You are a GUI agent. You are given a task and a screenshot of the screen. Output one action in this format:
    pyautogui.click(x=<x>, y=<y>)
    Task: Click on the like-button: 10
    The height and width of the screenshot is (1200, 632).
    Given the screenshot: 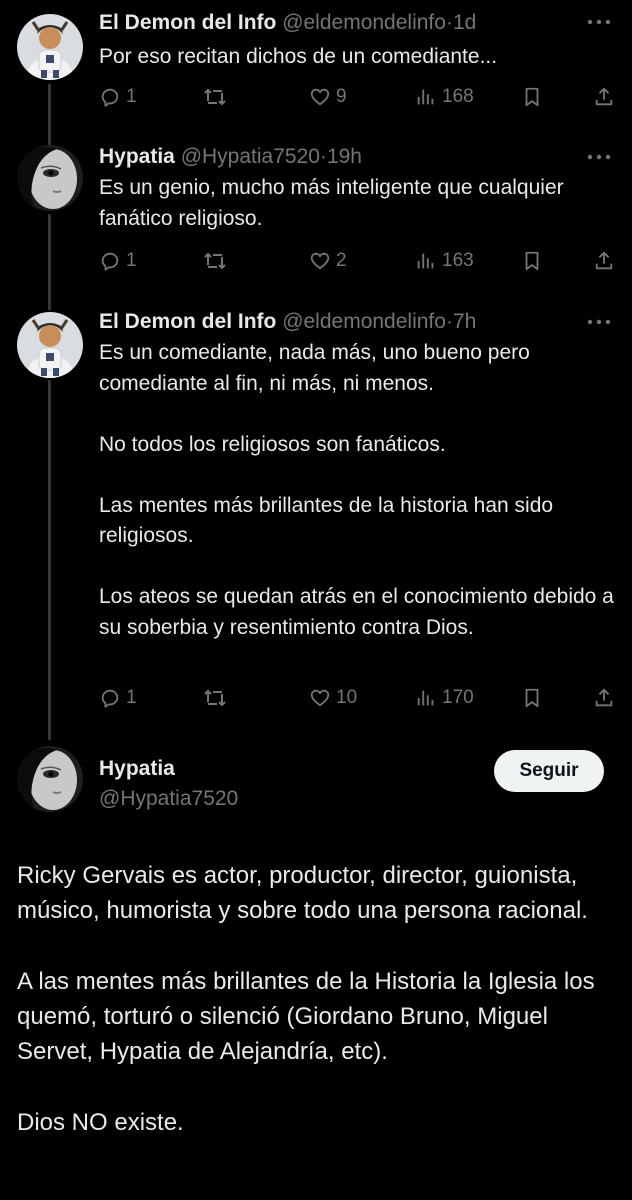 What is the action you would take?
    pyautogui.click(x=333, y=698)
    